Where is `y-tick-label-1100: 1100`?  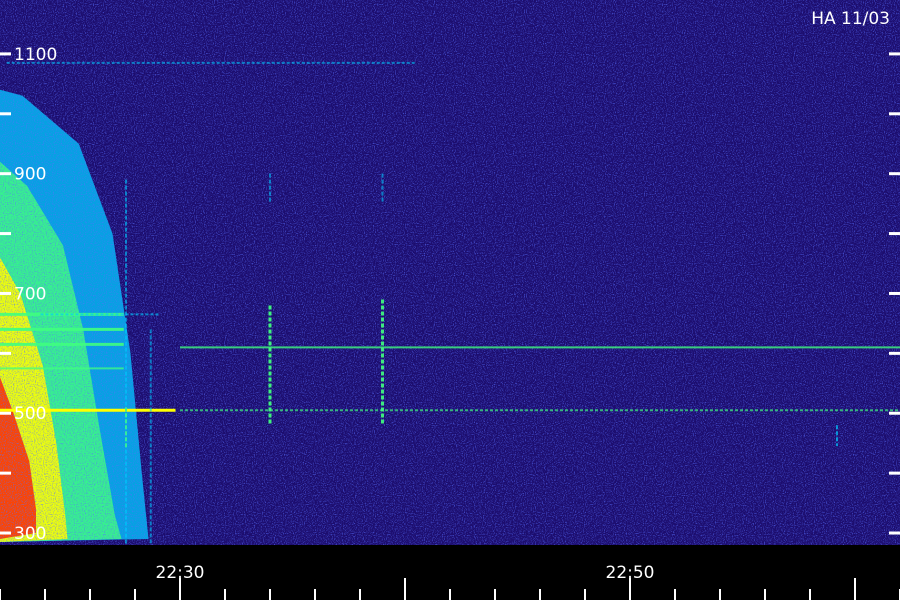
y-tick-label-1100: 1100 is located at coordinates (35, 55).